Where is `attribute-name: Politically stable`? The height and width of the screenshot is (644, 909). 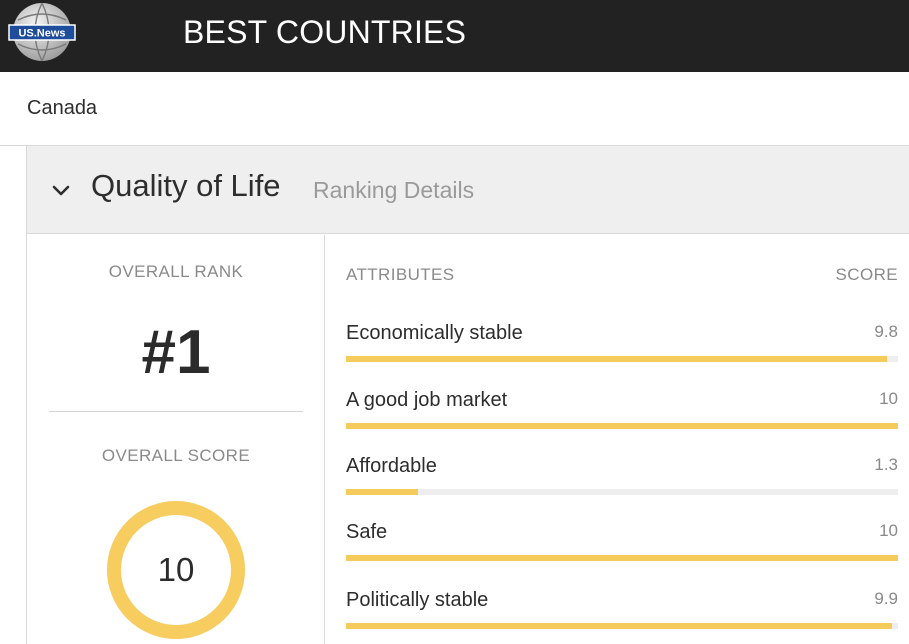 attribute-name: Politically stable is located at coordinates (417, 600).